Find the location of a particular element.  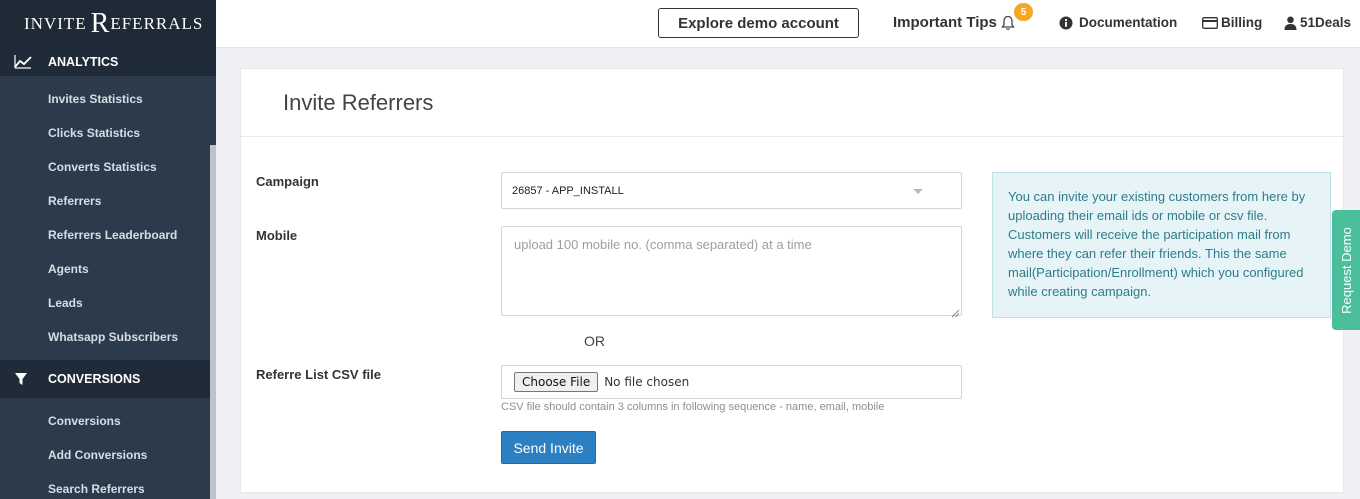

user-menu: 51Deals is located at coordinates (1317, 22).